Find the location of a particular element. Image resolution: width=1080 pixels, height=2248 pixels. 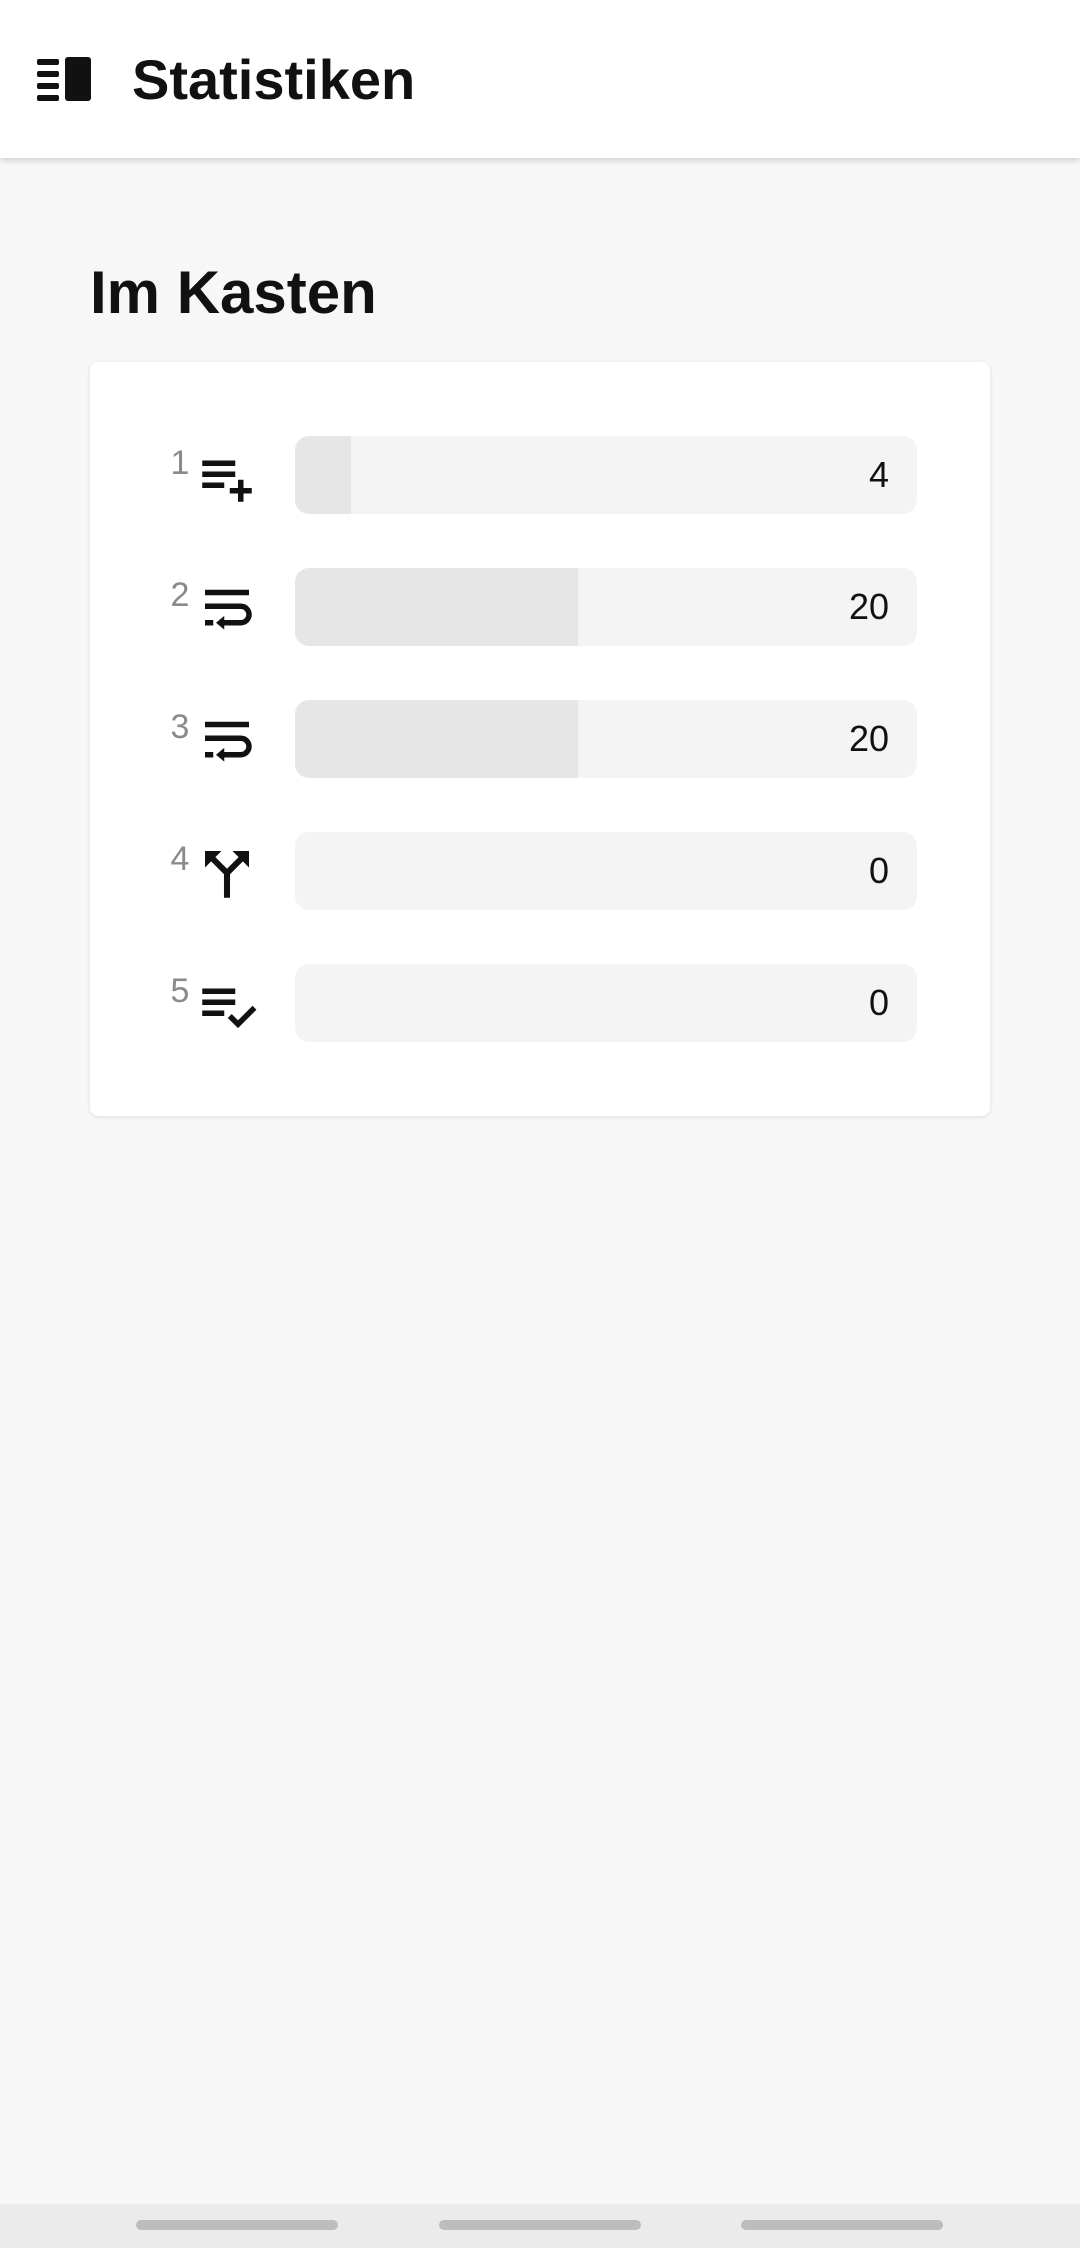

section-title: Im Kasten is located at coordinates (233, 292).